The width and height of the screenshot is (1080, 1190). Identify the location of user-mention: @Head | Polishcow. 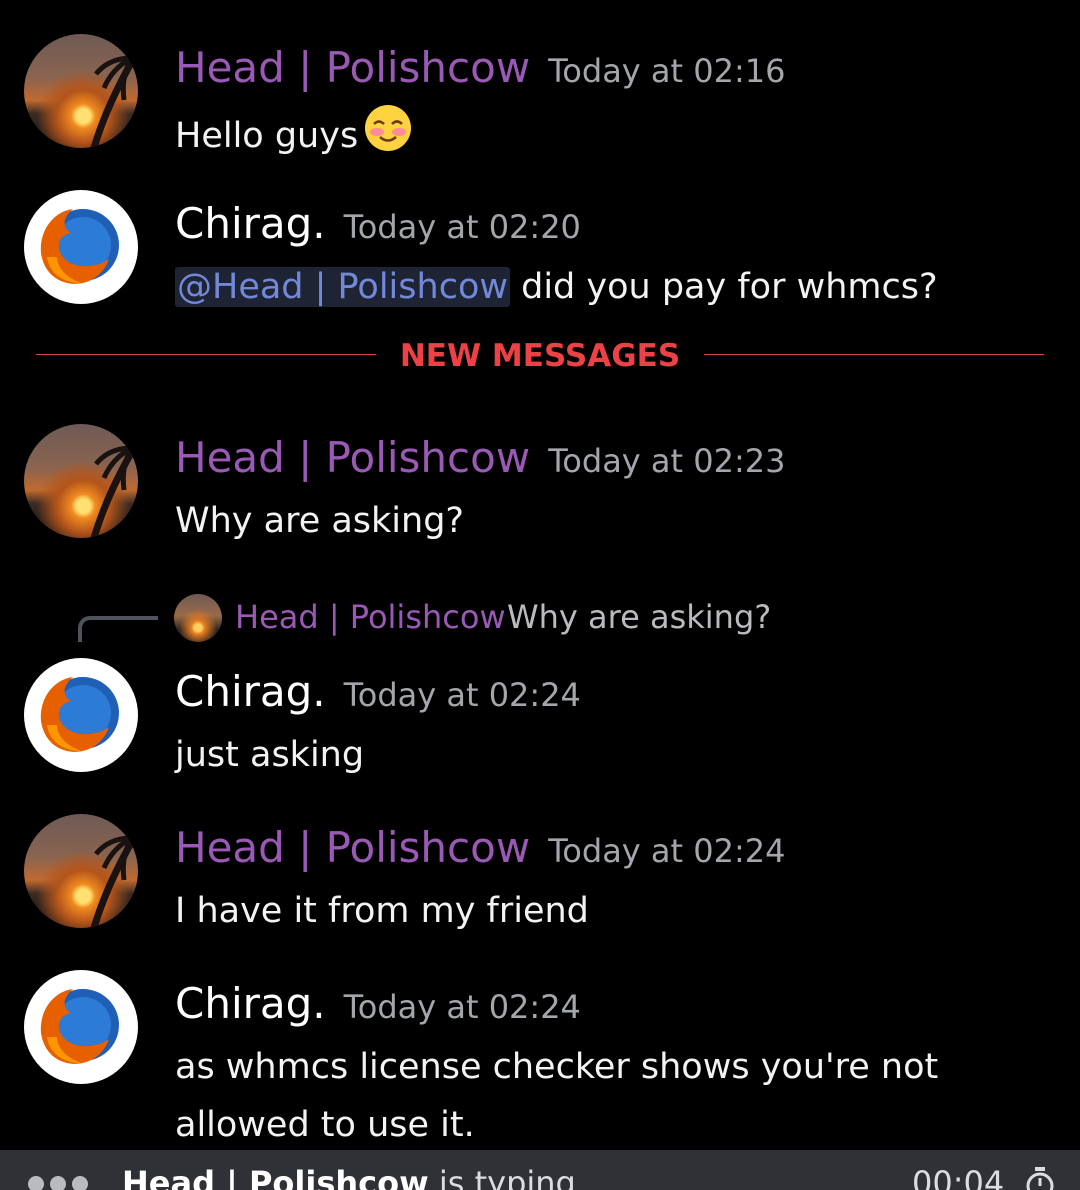
(342, 287).